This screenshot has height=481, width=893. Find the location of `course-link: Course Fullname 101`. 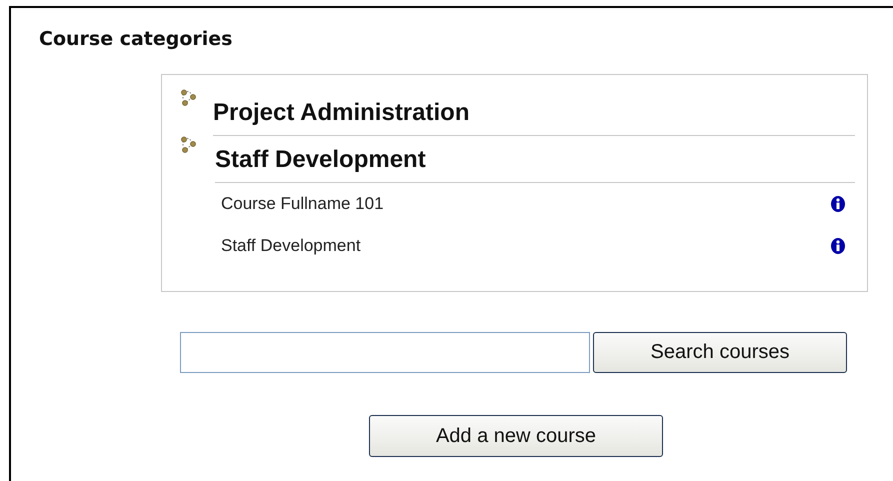

course-link: Course Fullname 101 is located at coordinates (302, 204).